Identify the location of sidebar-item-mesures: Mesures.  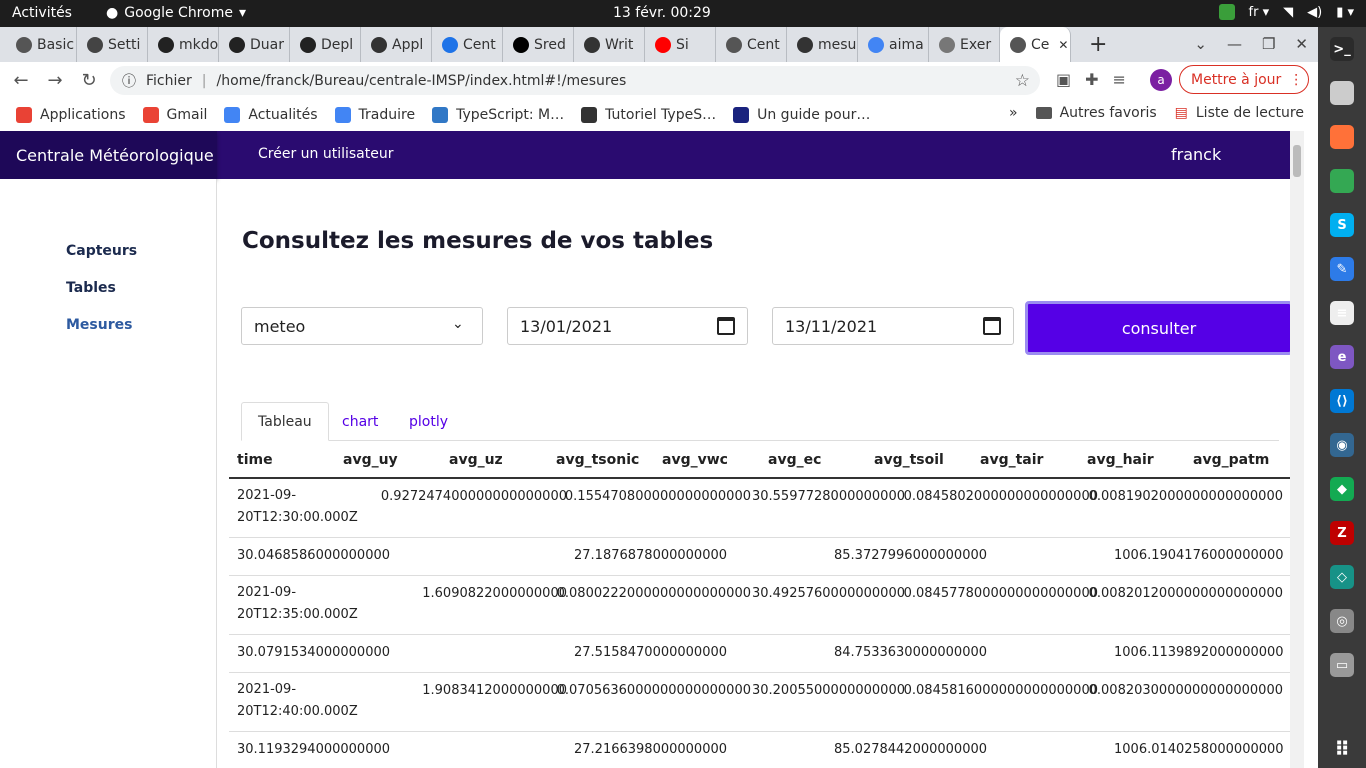
(99, 325).